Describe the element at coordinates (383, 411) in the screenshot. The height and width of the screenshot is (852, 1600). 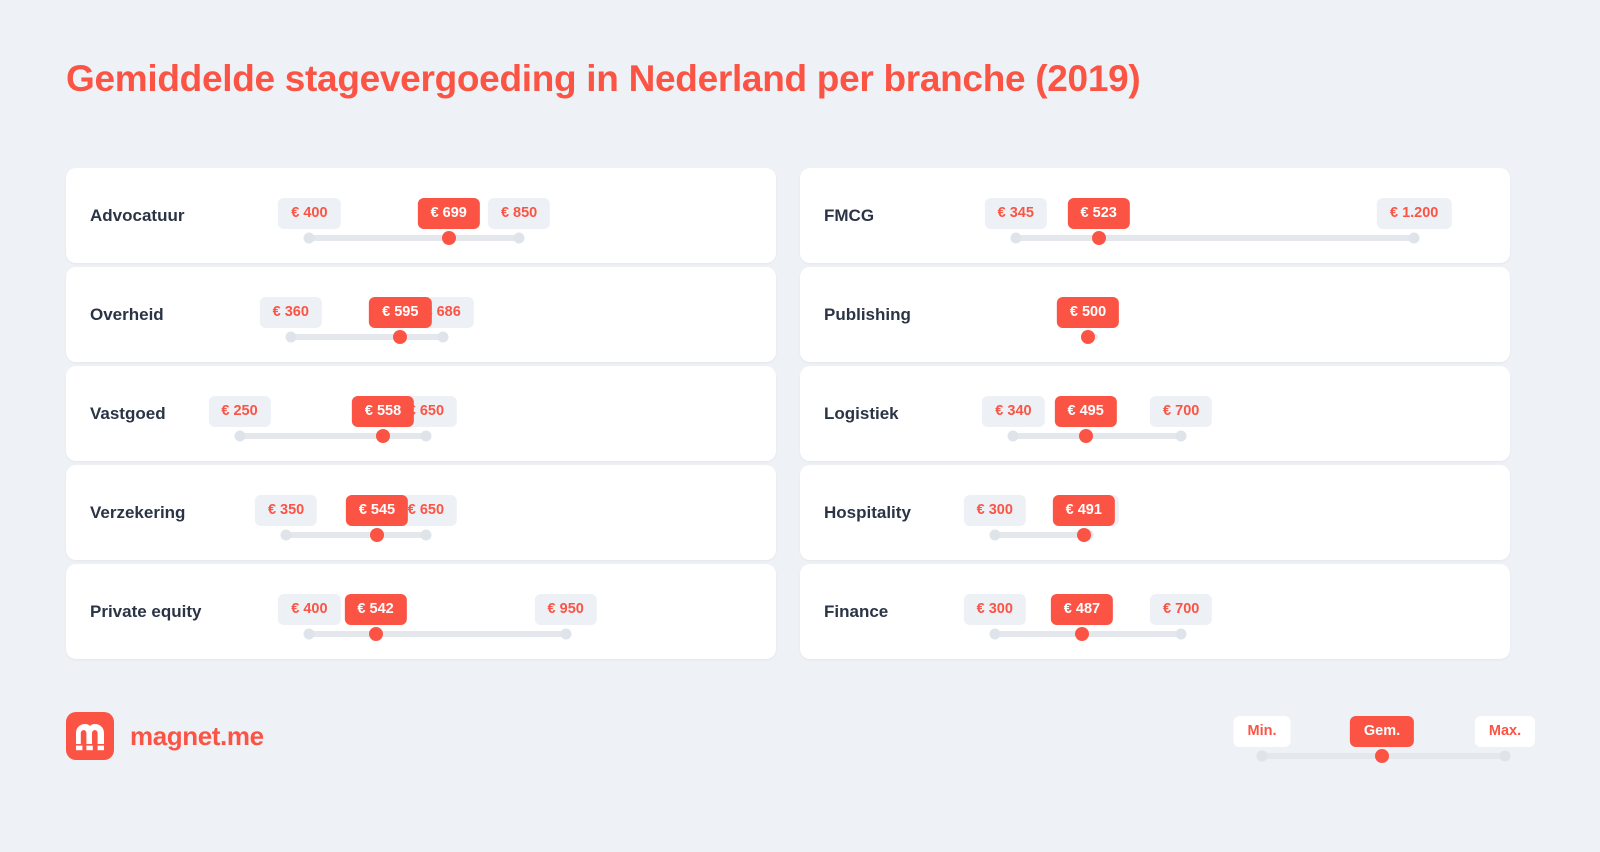
I see `value-badge-mean: € 558` at that location.